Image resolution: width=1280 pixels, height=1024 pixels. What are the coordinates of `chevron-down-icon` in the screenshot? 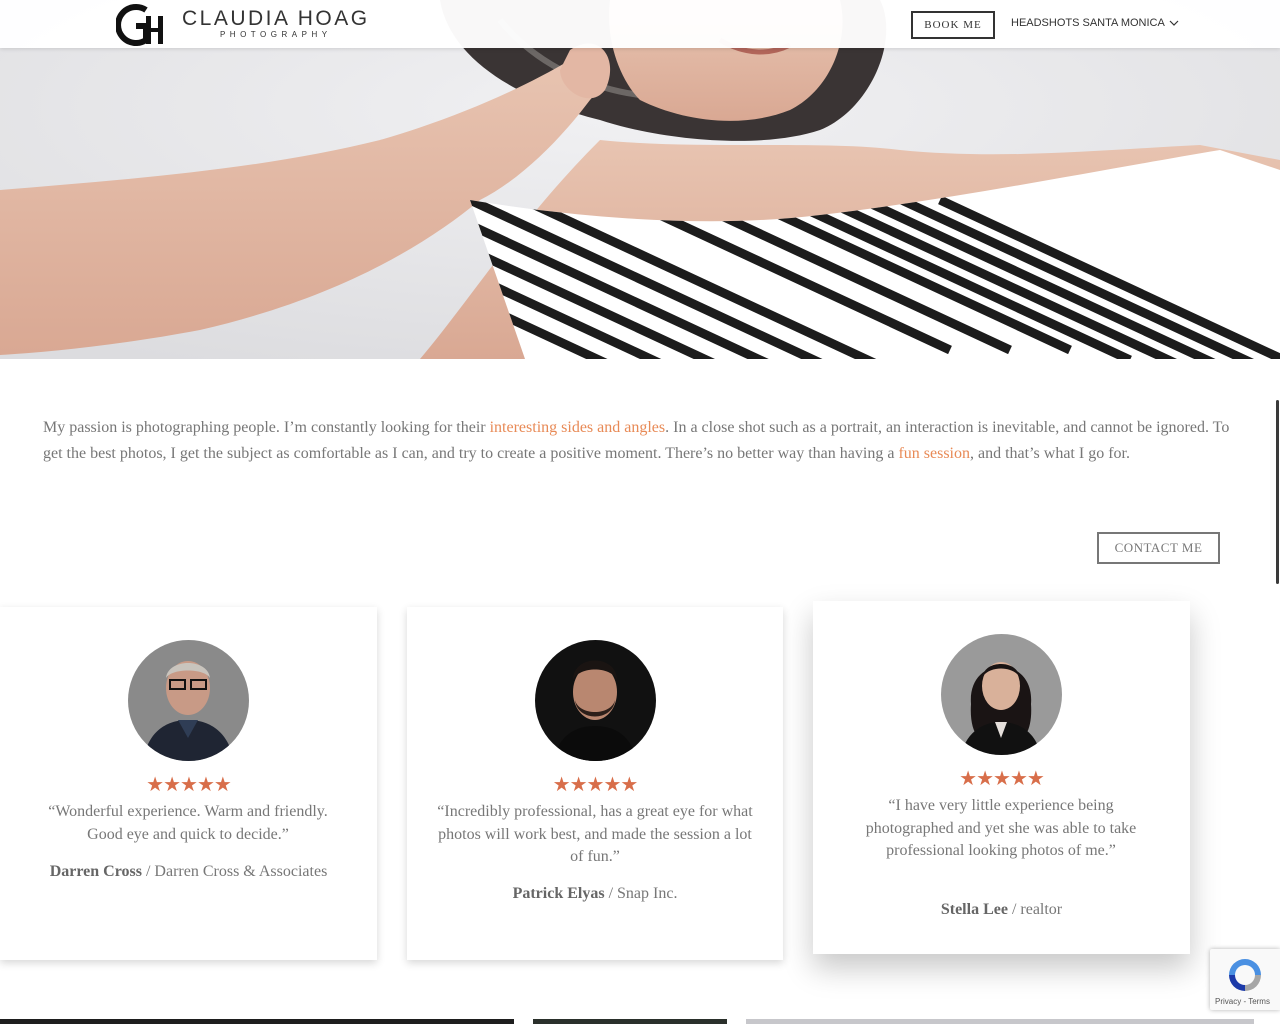 It's located at (1174, 23).